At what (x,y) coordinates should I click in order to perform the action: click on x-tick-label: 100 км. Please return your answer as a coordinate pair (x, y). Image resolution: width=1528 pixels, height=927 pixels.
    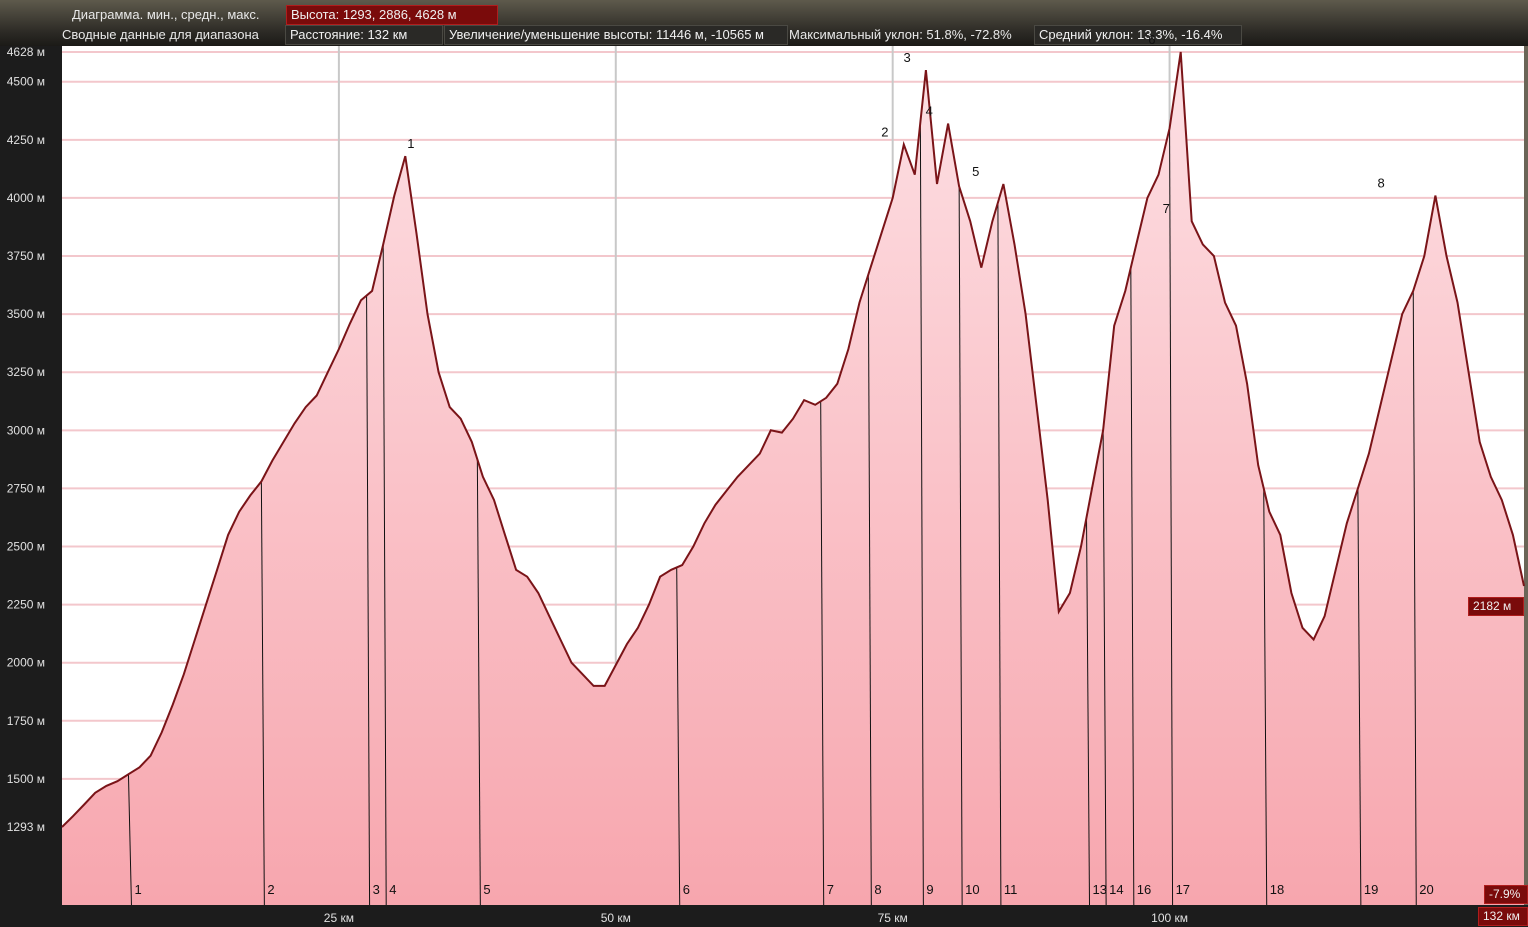
    Looking at the image, I should click on (1169, 918).